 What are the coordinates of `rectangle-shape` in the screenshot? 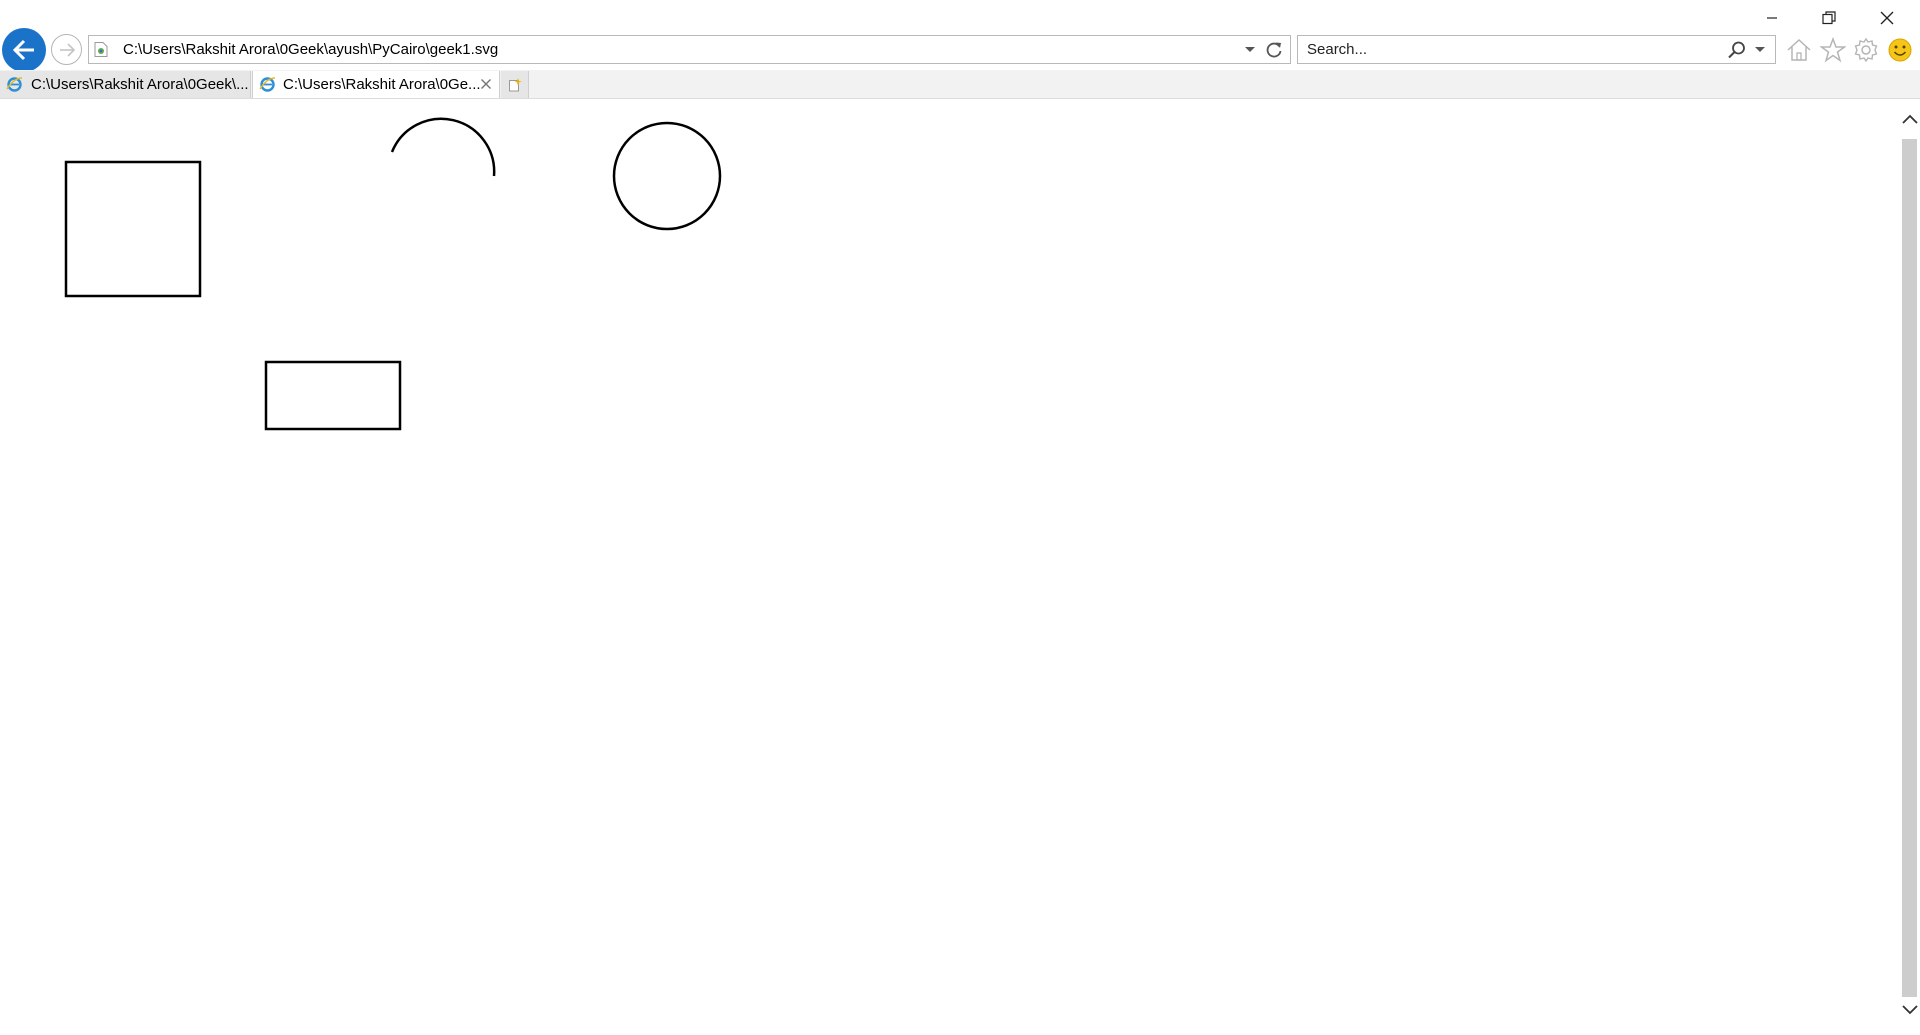 It's located at (333, 395).